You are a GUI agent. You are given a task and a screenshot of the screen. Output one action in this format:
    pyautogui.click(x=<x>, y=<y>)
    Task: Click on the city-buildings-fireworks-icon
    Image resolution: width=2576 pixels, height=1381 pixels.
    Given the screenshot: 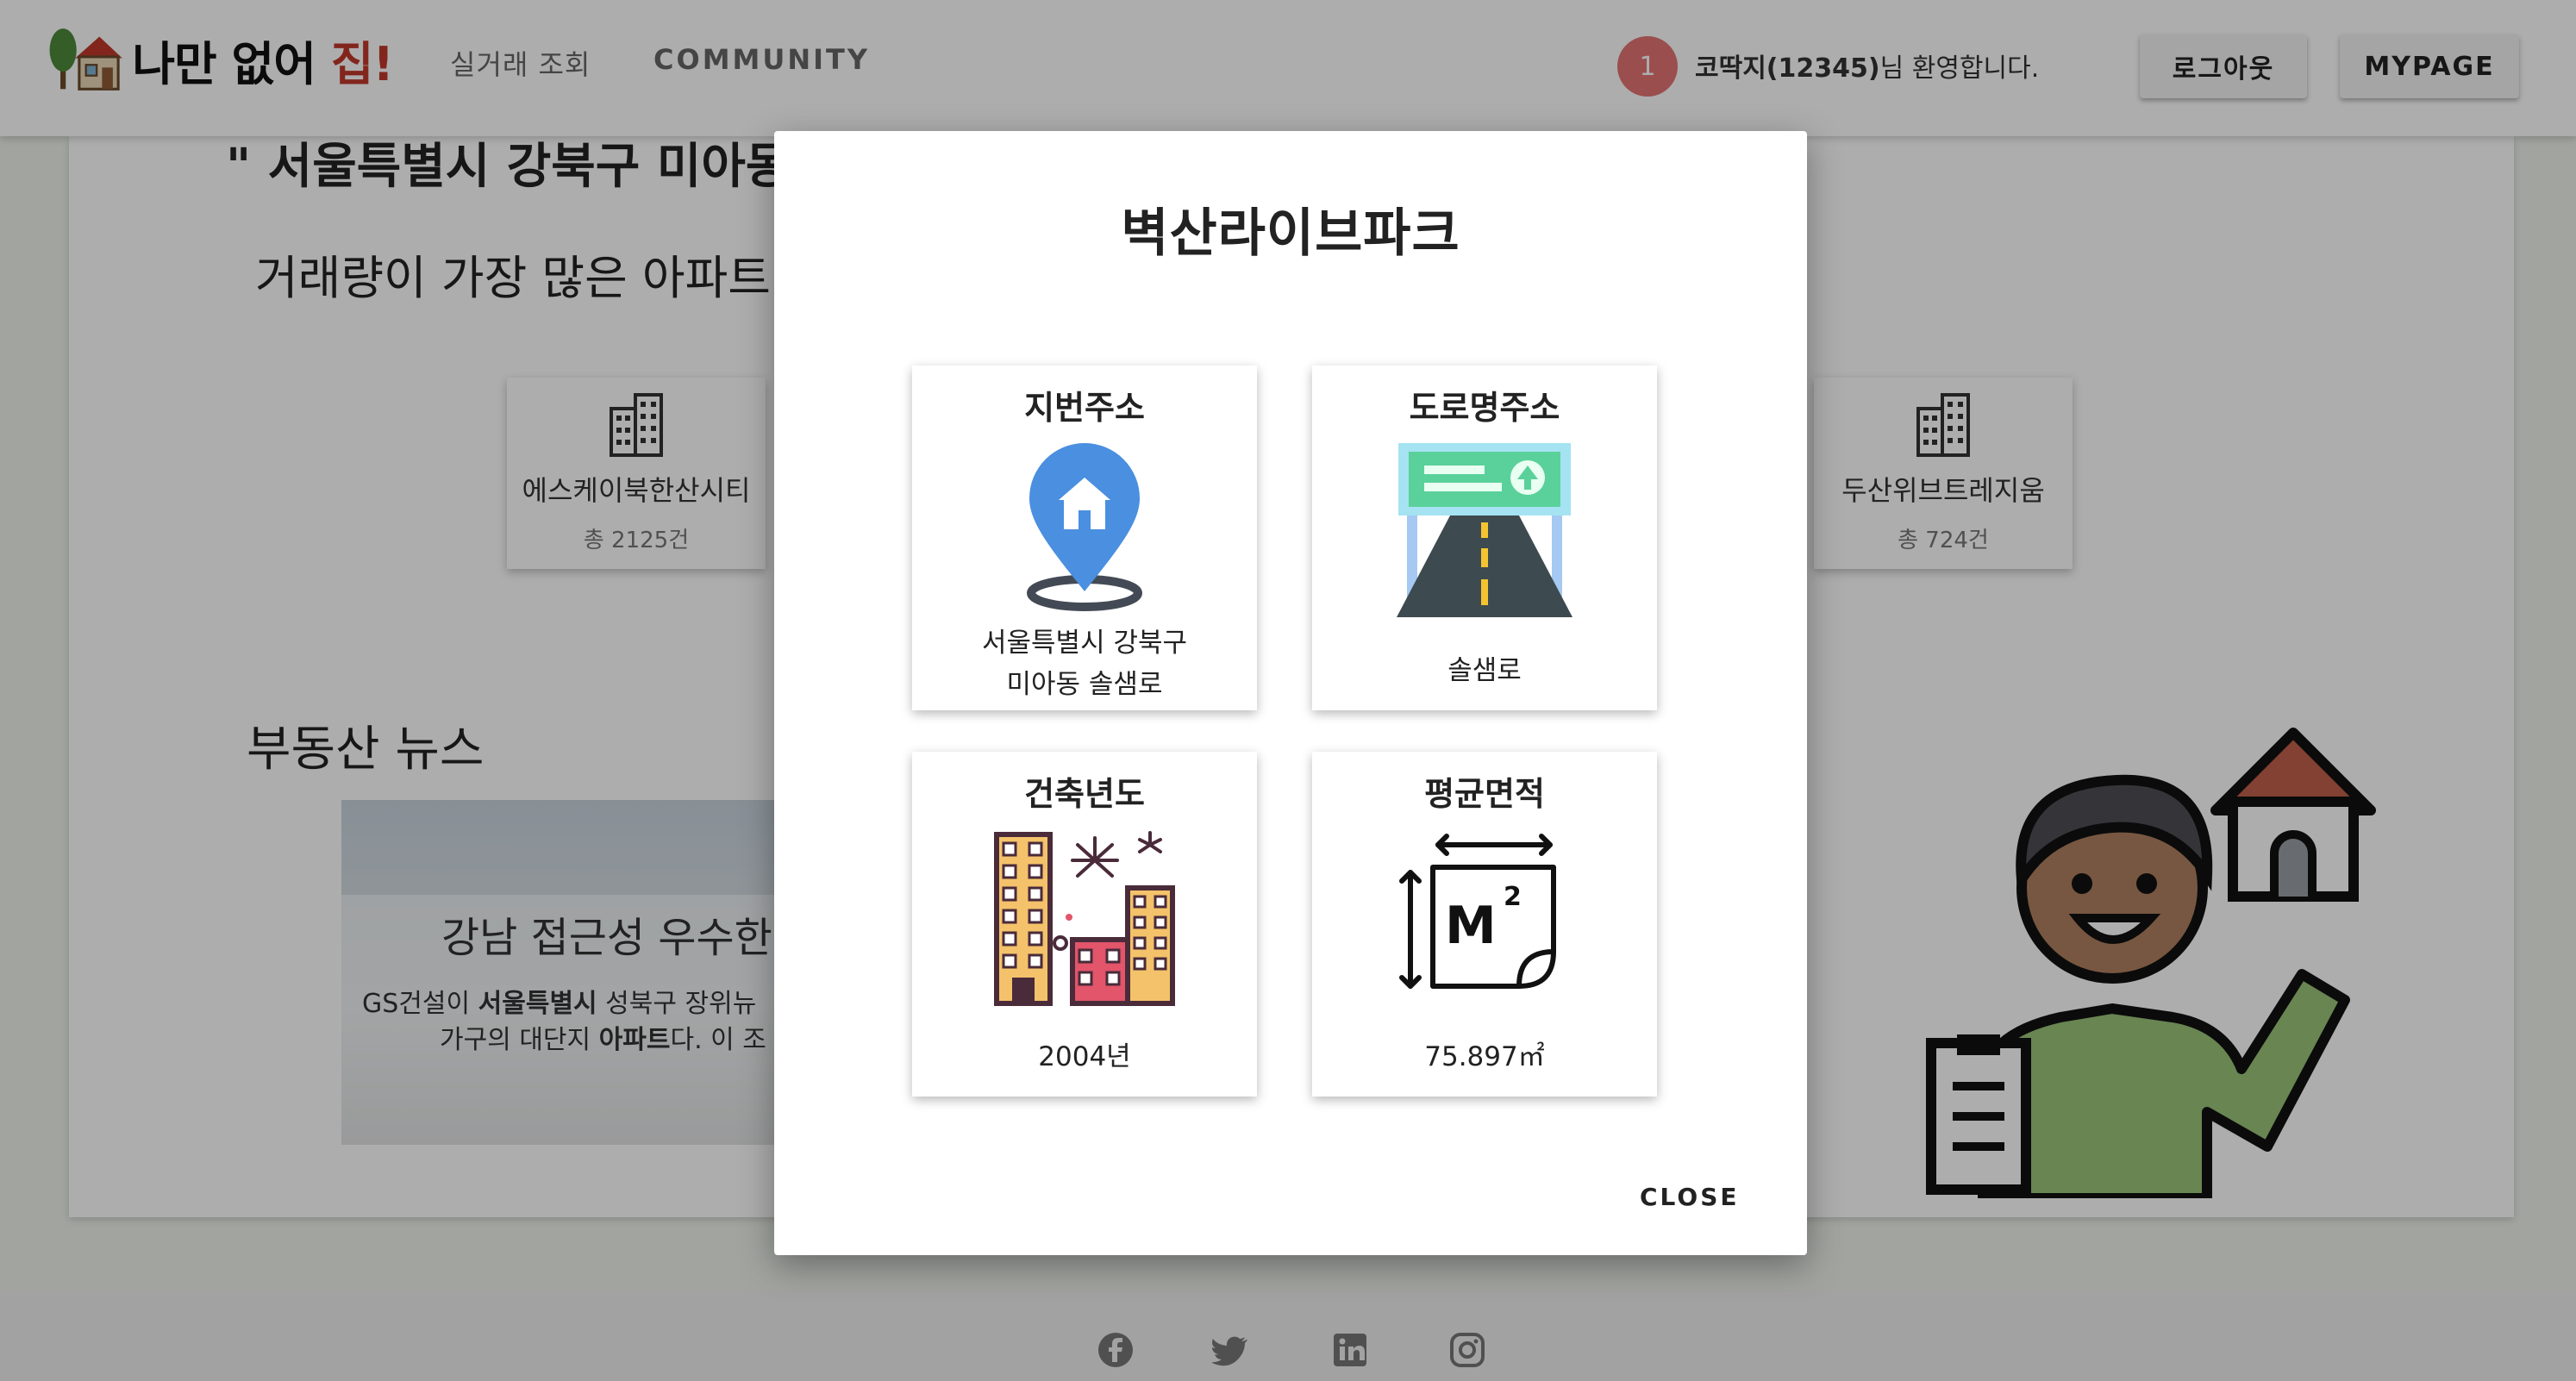 What is the action you would take?
    pyautogui.click(x=1084, y=919)
    